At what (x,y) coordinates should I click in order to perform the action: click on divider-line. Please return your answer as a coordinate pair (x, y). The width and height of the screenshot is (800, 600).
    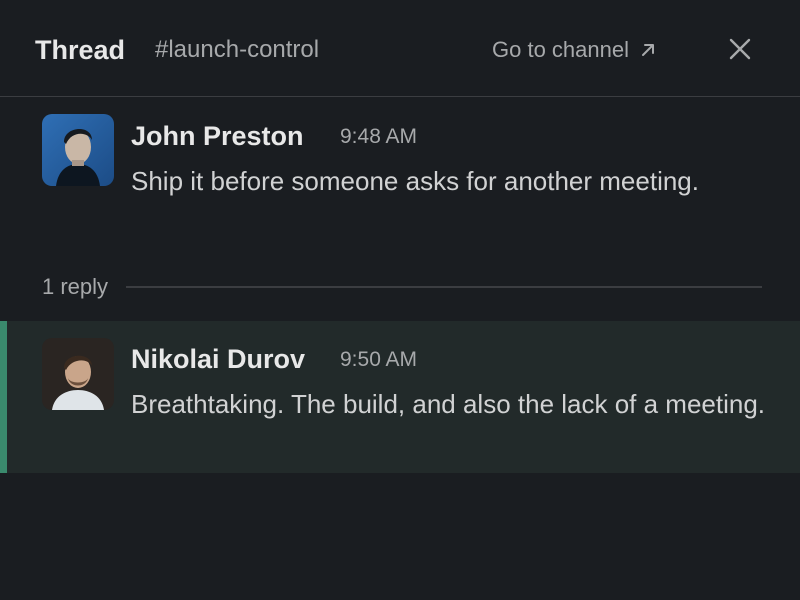
    Looking at the image, I should click on (444, 287).